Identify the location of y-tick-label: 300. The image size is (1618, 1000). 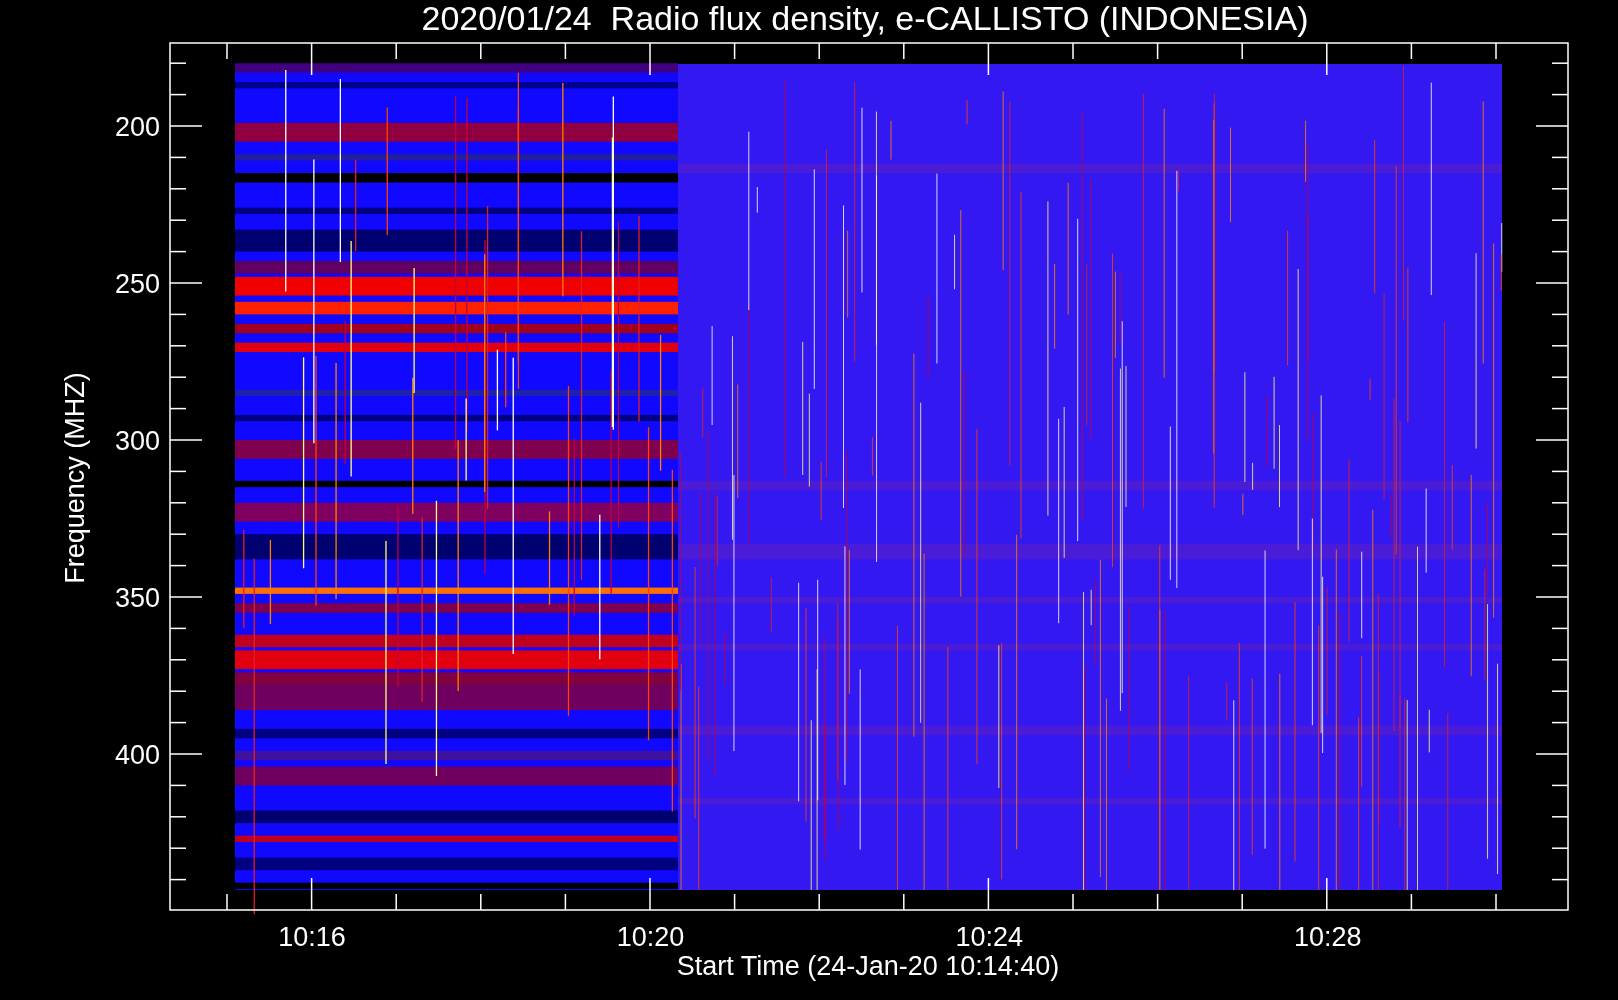
(137, 441).